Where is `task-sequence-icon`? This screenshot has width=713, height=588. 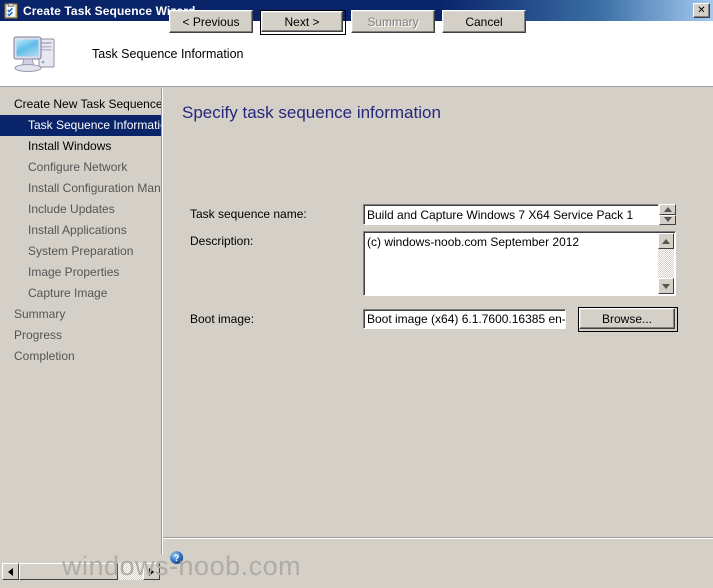
task-sequence-icon is located at coordinates (11, 10).